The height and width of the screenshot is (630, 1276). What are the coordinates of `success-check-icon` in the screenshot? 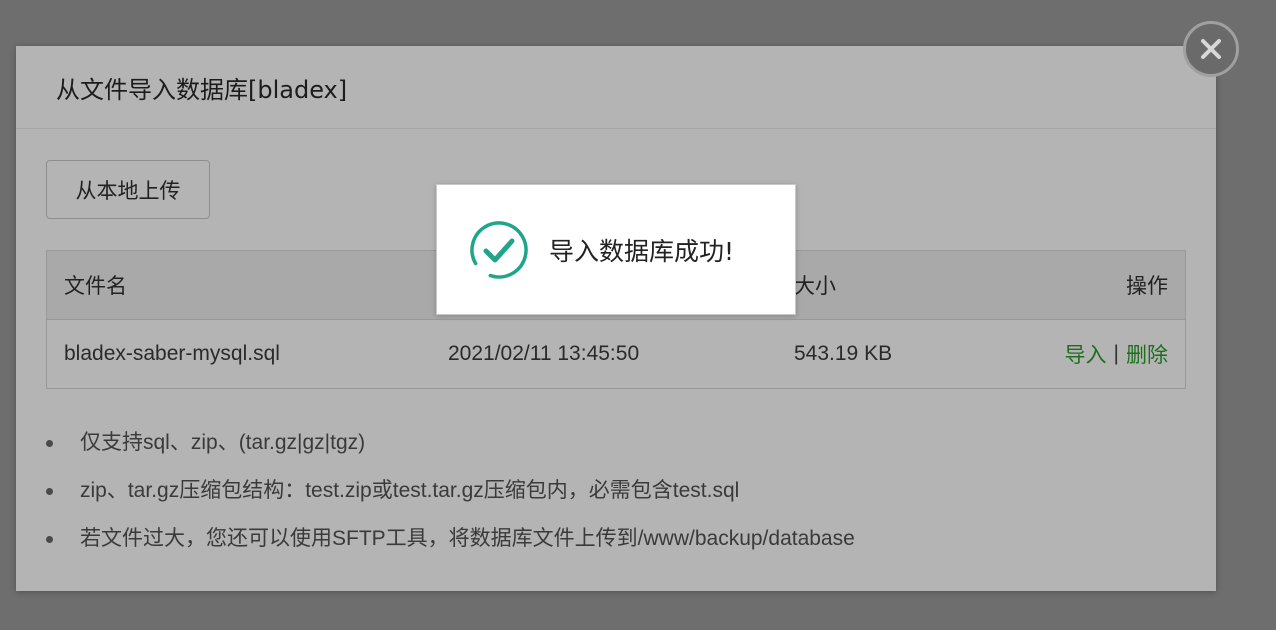 It's located at (499, 249).